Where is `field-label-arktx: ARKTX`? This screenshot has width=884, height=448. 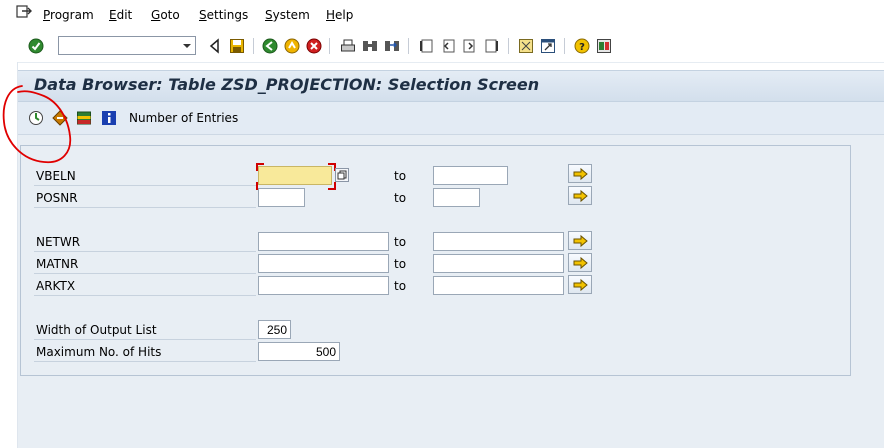
field-label-arktx: ARKTX is located at coordinates (56, 286).